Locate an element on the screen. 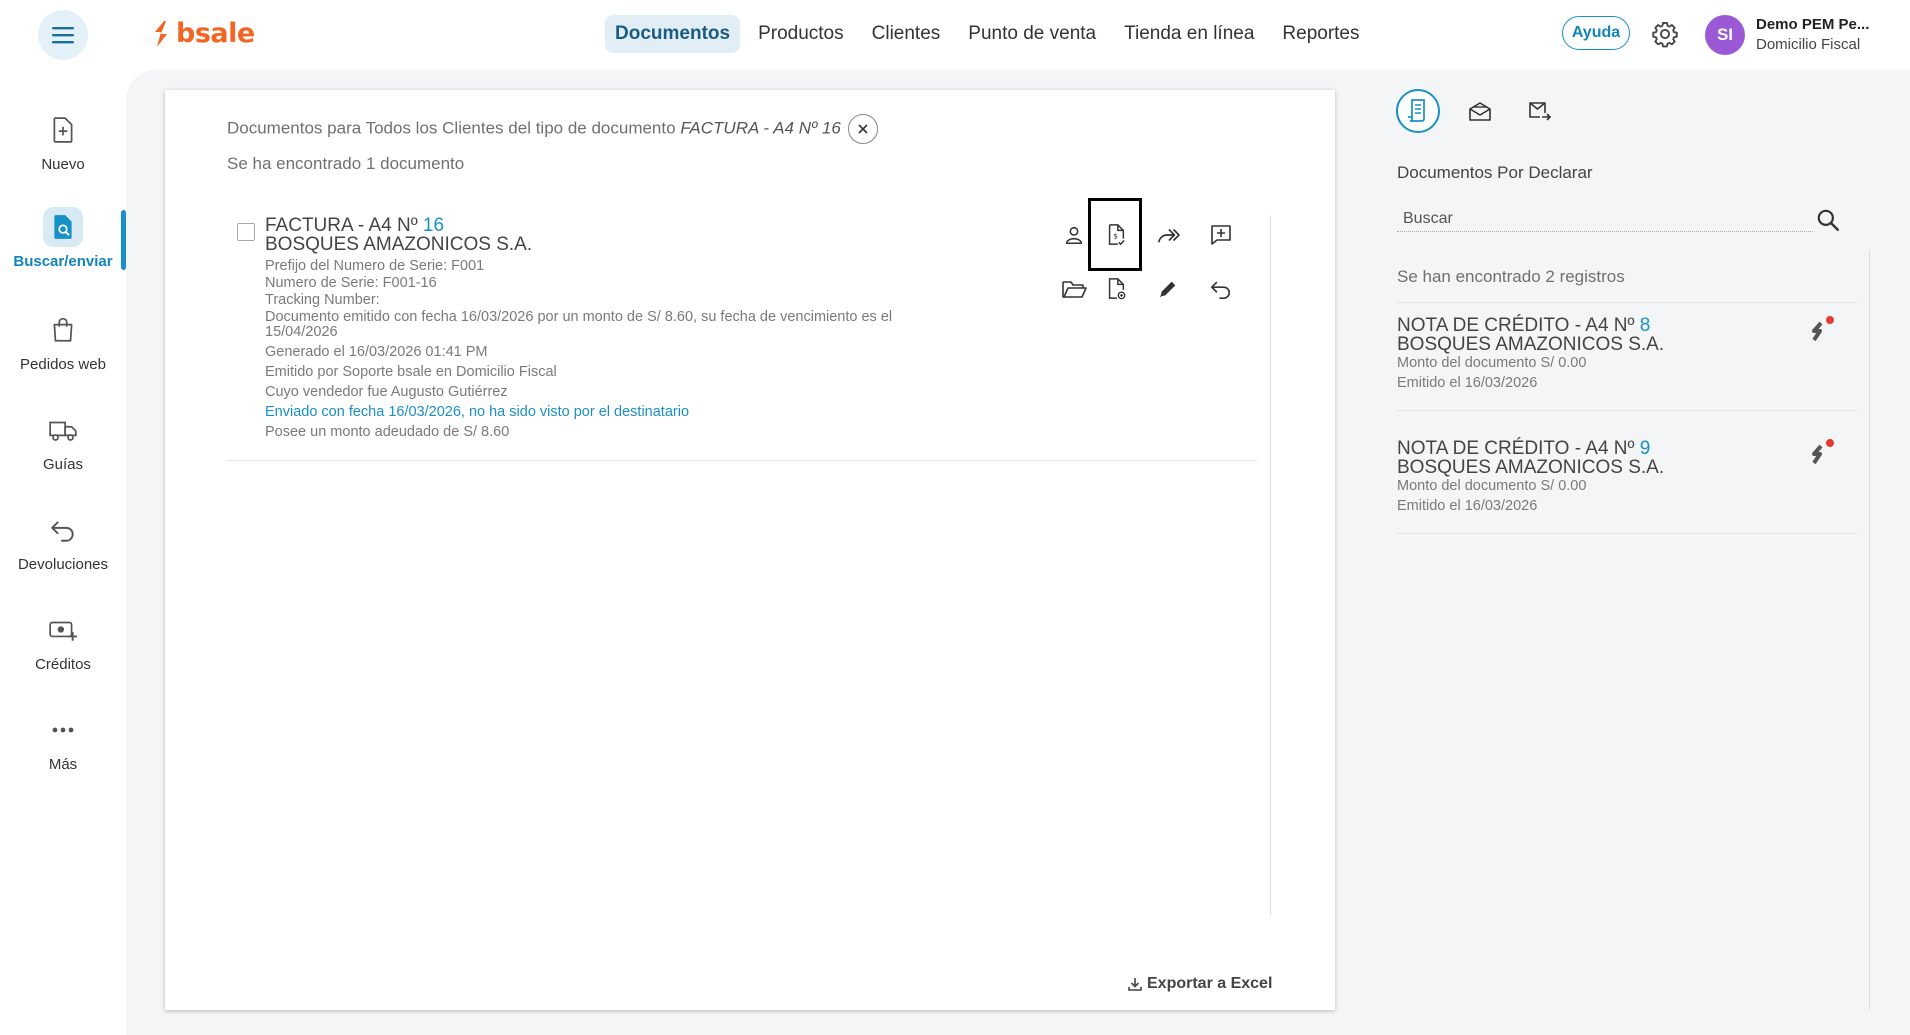 This screenshot has height=1035, width=1910. nav-productos: Productos is located at coordinates (801, 34).